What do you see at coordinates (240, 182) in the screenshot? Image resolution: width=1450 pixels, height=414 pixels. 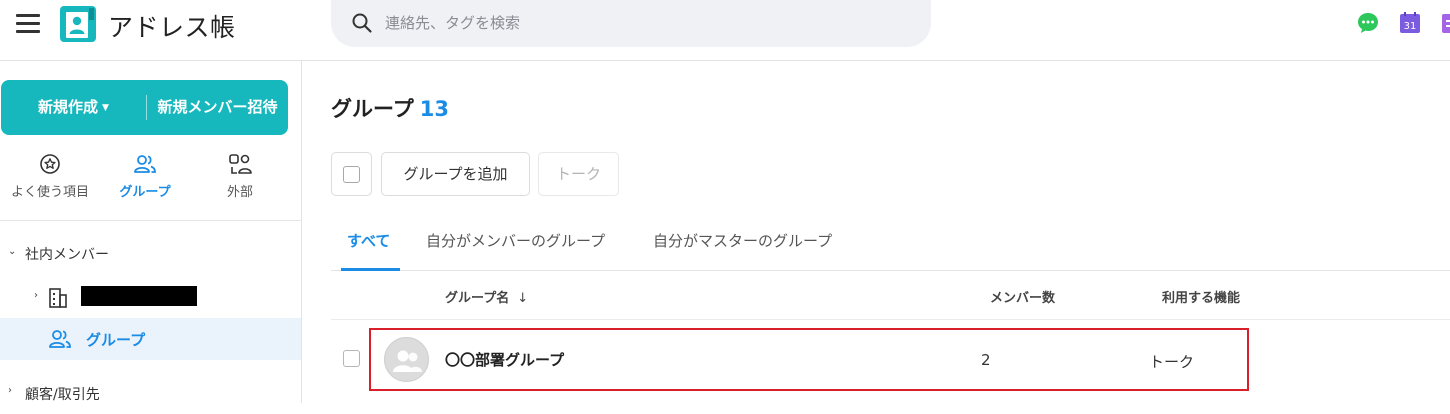 I see `tab-external: 外部` at bounding box center [240, 182].